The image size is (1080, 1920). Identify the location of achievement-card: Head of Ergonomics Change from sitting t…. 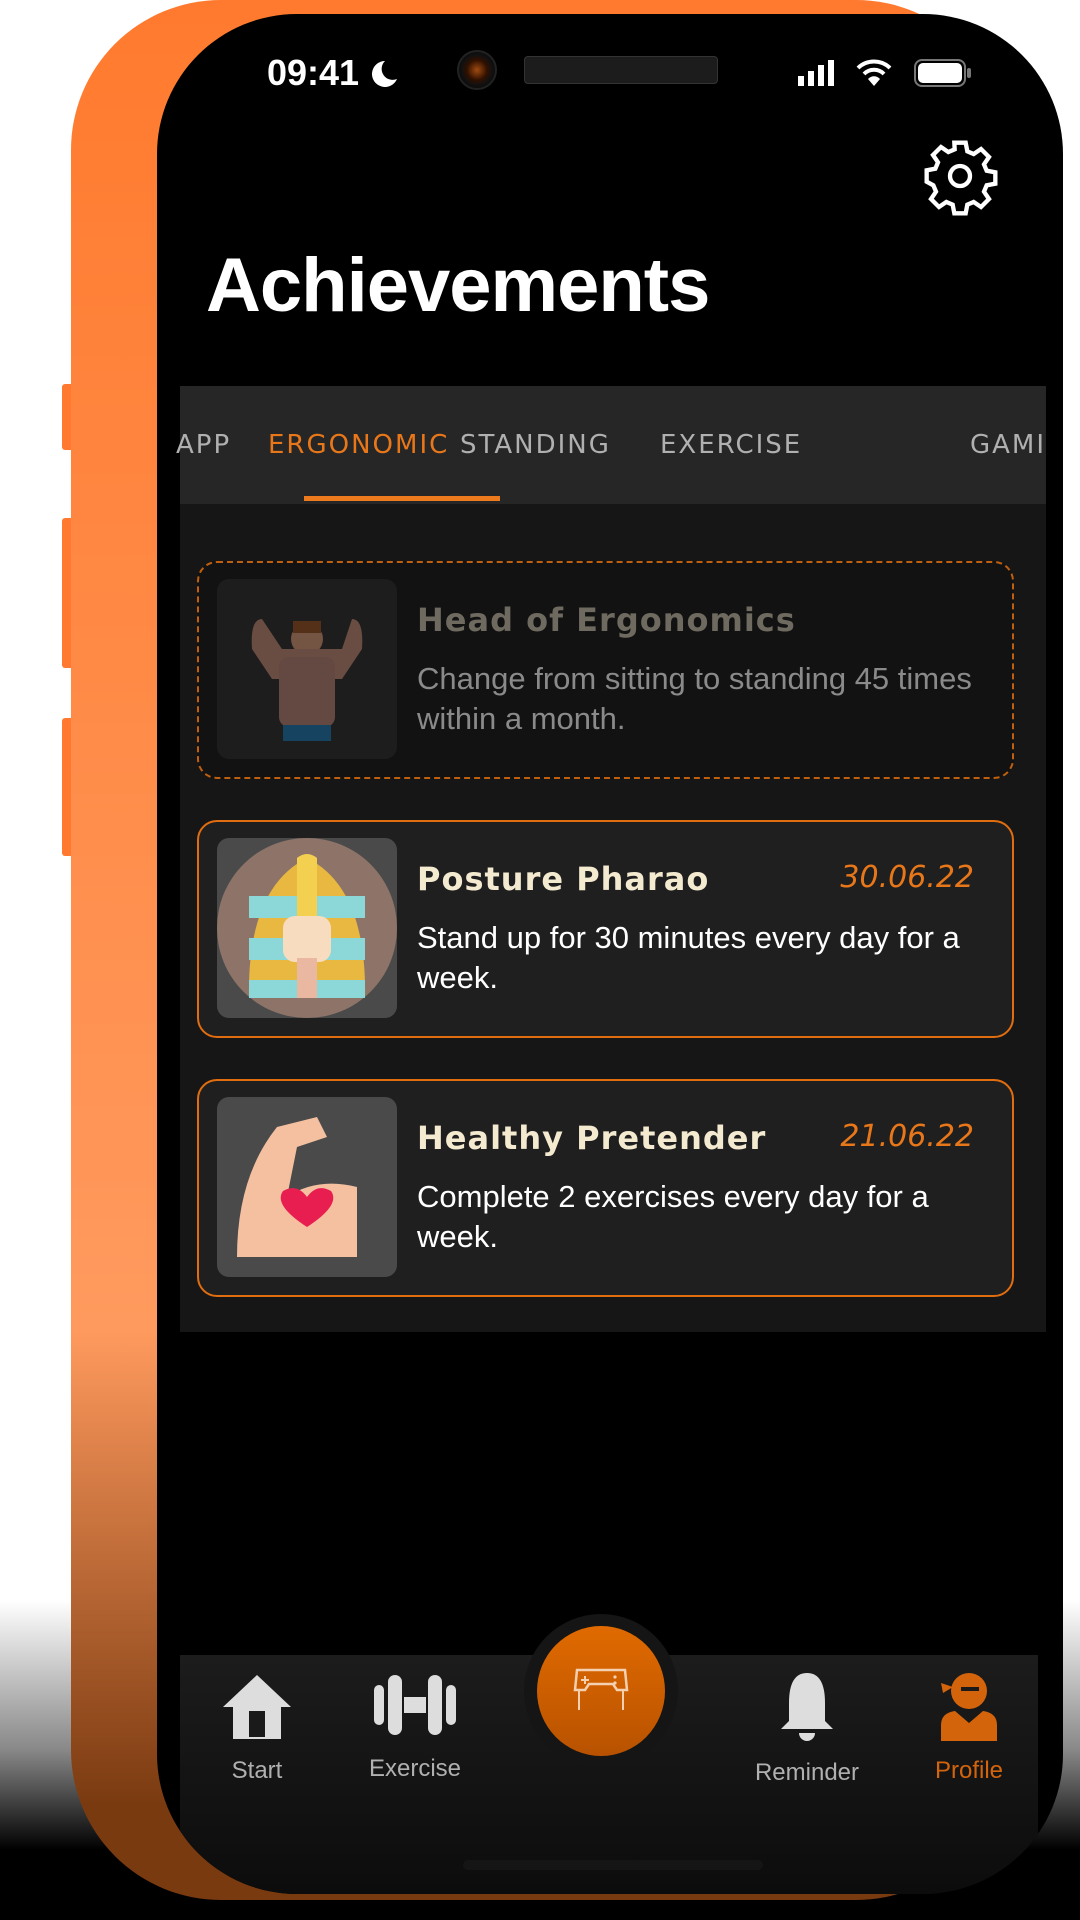
(605, 670).